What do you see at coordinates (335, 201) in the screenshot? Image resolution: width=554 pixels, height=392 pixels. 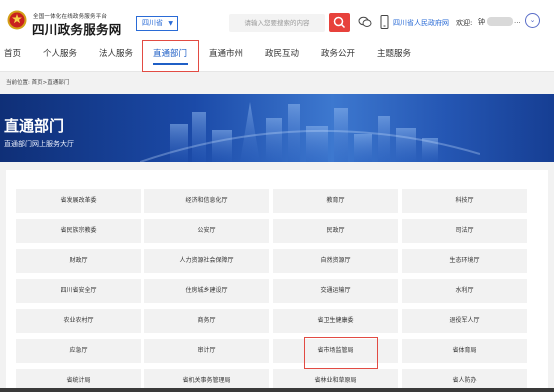 I see `department-item: 教育厅` at bounding box center [335, 201].